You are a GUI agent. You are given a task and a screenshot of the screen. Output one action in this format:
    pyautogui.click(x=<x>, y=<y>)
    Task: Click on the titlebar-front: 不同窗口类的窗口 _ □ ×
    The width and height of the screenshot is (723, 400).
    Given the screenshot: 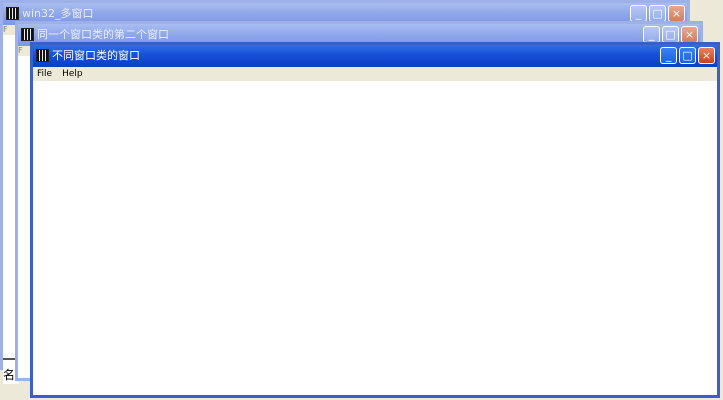 What is the action you would take?
    pyautogui.click(x=375, y=56)
    